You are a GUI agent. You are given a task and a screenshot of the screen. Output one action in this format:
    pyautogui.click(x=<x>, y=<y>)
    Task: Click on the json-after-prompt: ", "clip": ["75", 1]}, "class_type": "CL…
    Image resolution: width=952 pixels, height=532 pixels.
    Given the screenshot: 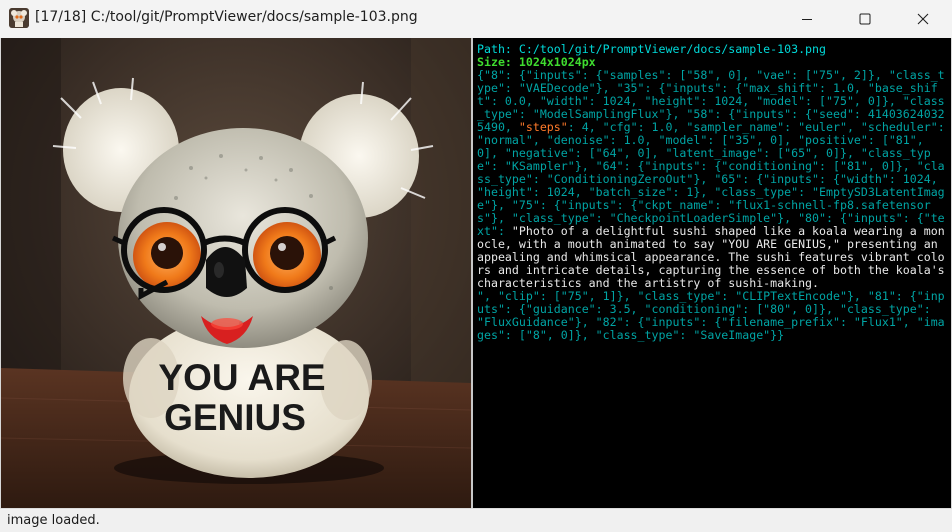 What is the action you would take?
    pyautogui.click(x=711, y=315)
    